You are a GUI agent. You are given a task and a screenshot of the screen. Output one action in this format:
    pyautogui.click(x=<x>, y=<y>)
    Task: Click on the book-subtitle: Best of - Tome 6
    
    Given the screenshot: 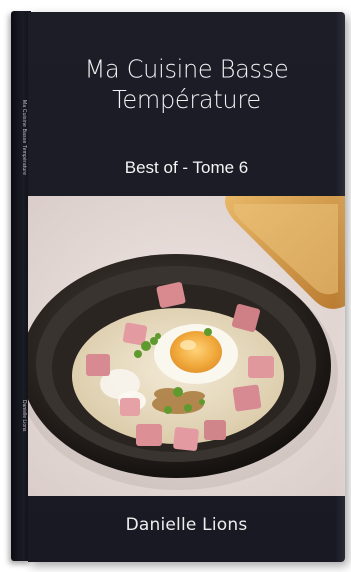 What is the action you would take?
    pyautogui.click(x=186, y=167)
    